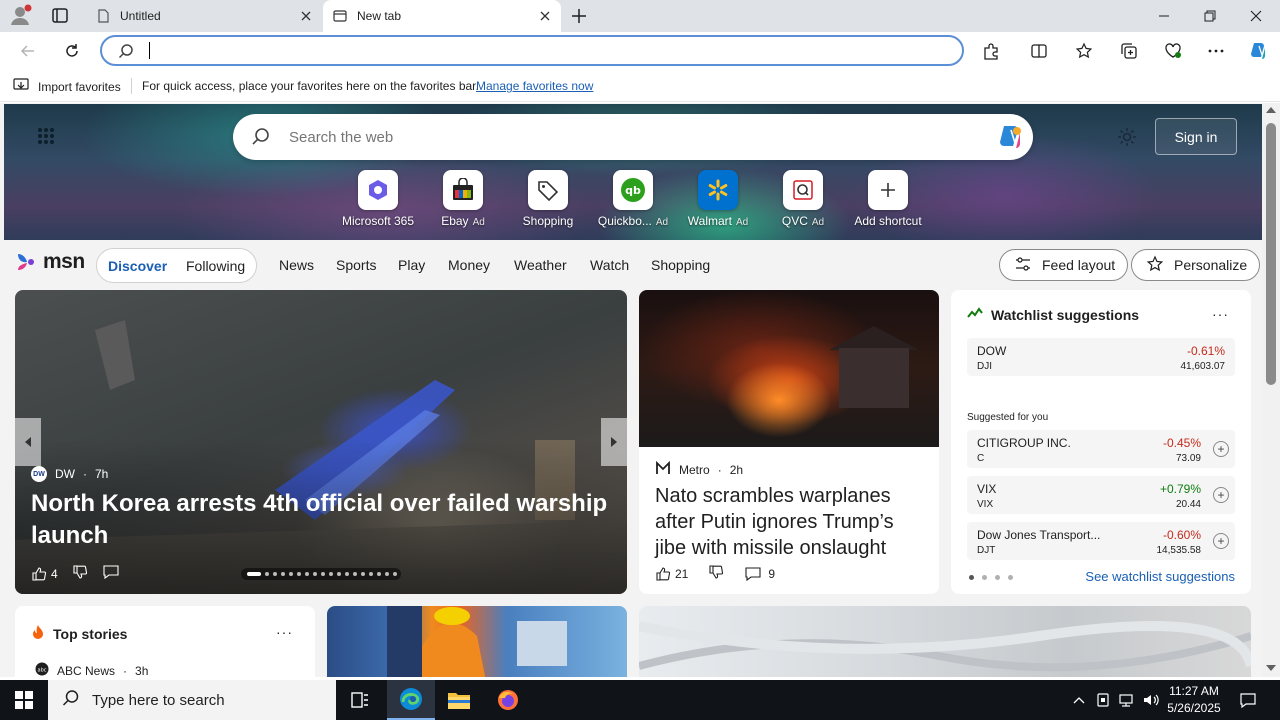 This screenshot has height=720, width=1280. I want to click on web-search-box, so click(633, 137).